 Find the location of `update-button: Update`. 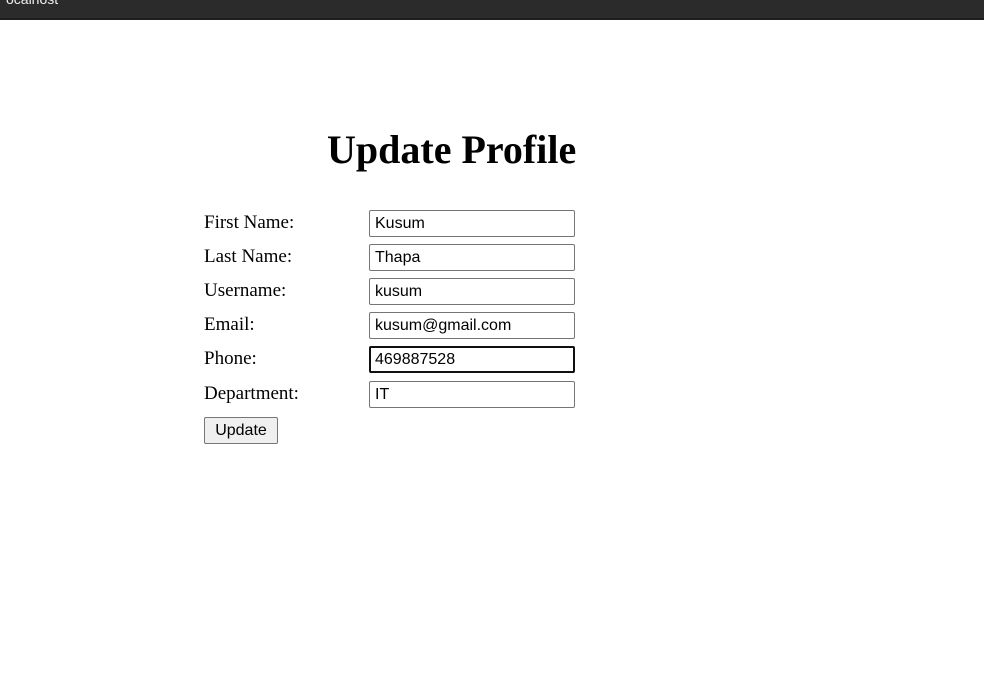

update-button: Update is located at coordinates (241, 430).